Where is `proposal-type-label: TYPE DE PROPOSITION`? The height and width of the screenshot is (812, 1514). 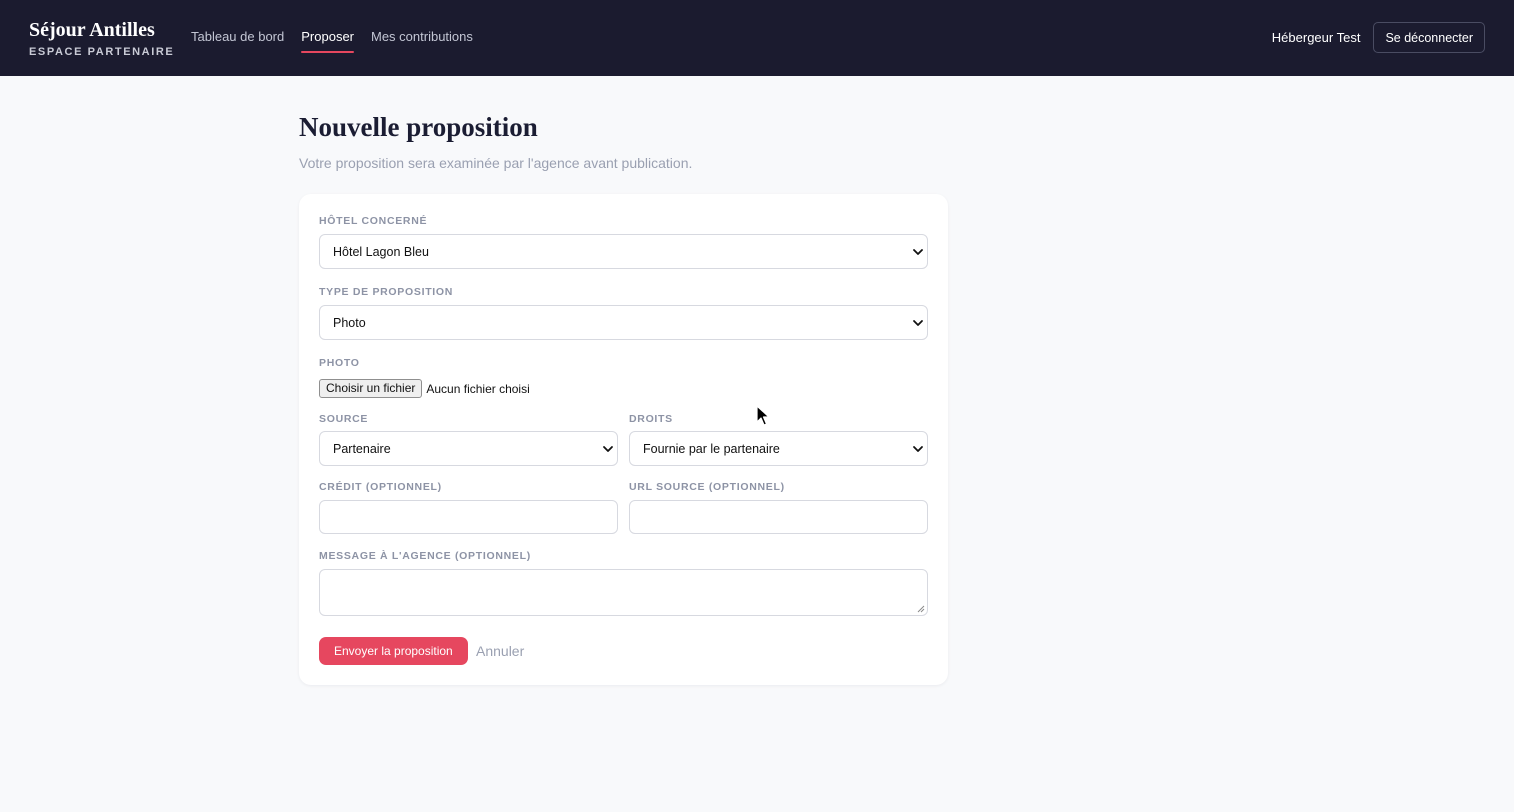 proposal-type-label: TYPE DE PROPOSITION is located at coordinates (386, 292).